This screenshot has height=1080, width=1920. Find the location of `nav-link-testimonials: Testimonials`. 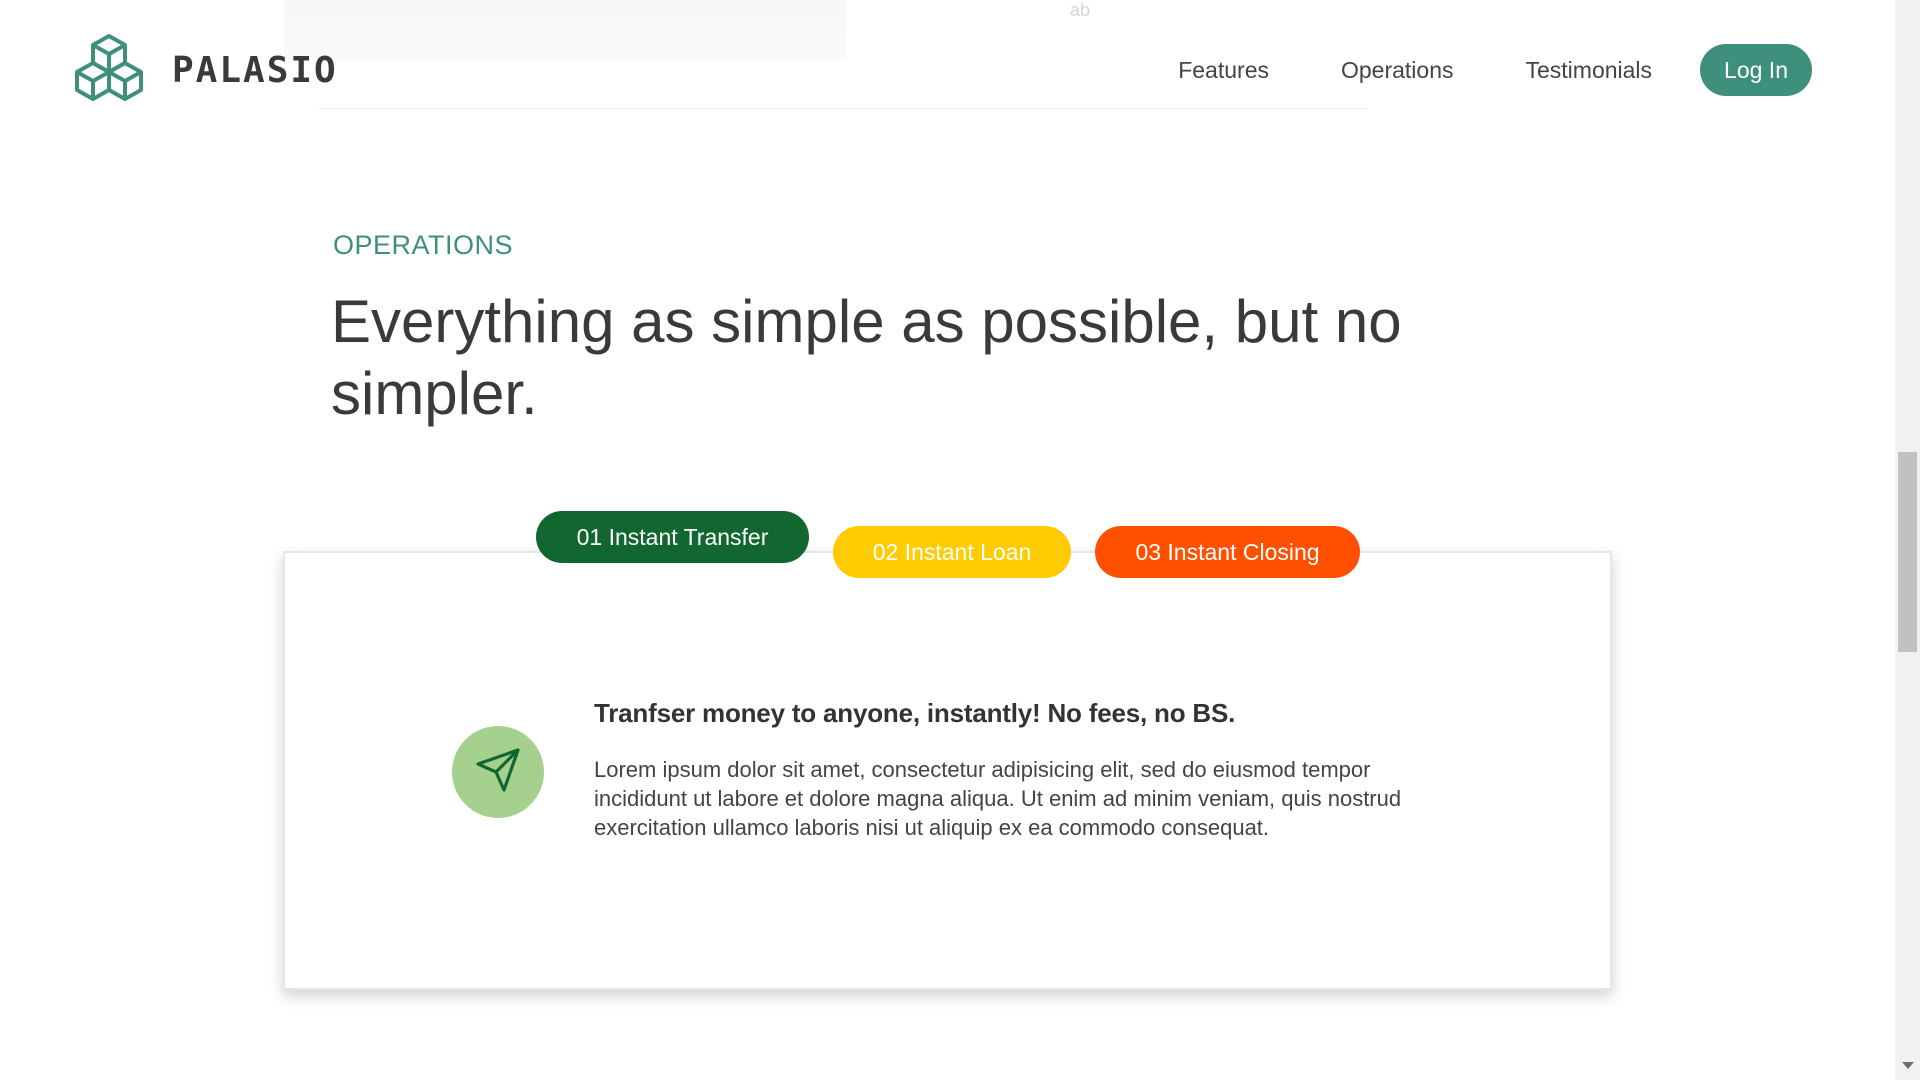

nav-link-testimonials: Testimonials is located at coordinates (1589, 70).